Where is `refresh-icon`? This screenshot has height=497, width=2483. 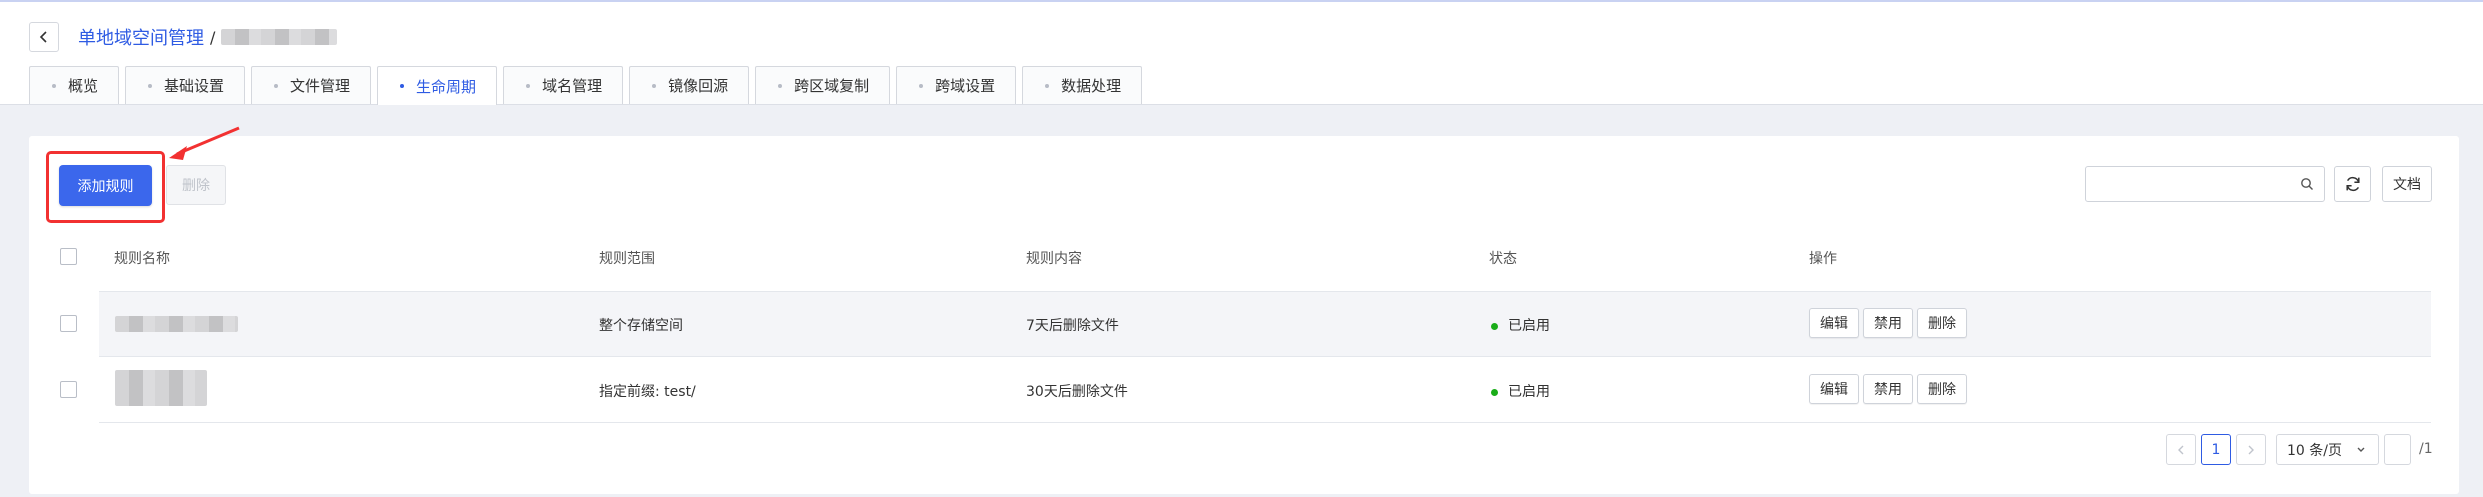 refresh-icon is located at coordinates (2352, 184).